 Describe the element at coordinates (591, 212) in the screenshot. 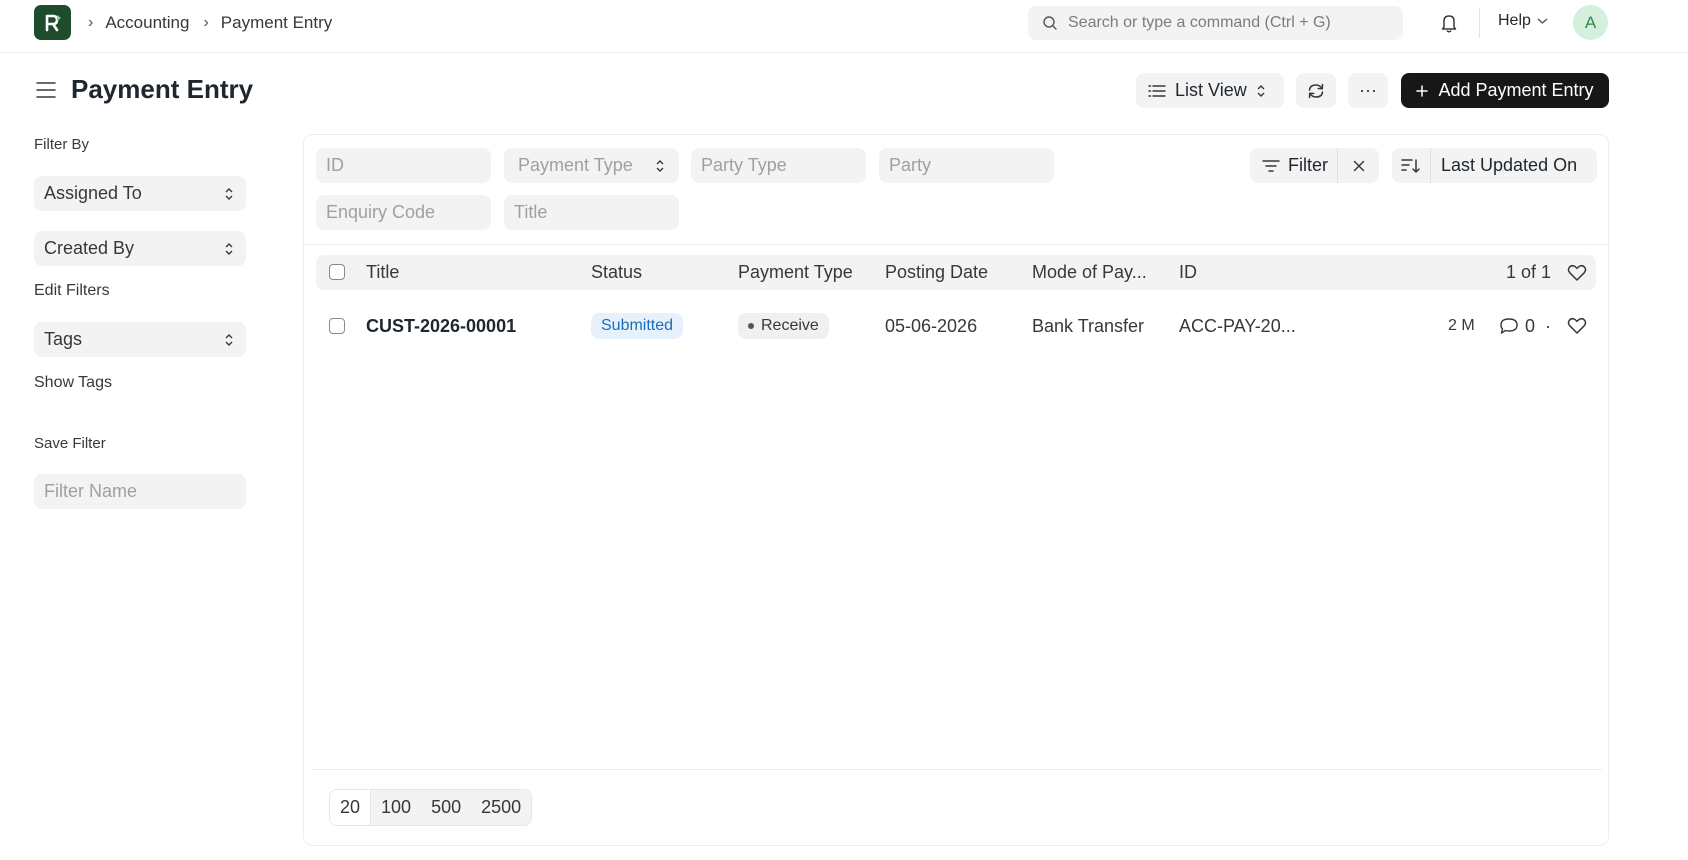

I see `title-filter-input` at that location.